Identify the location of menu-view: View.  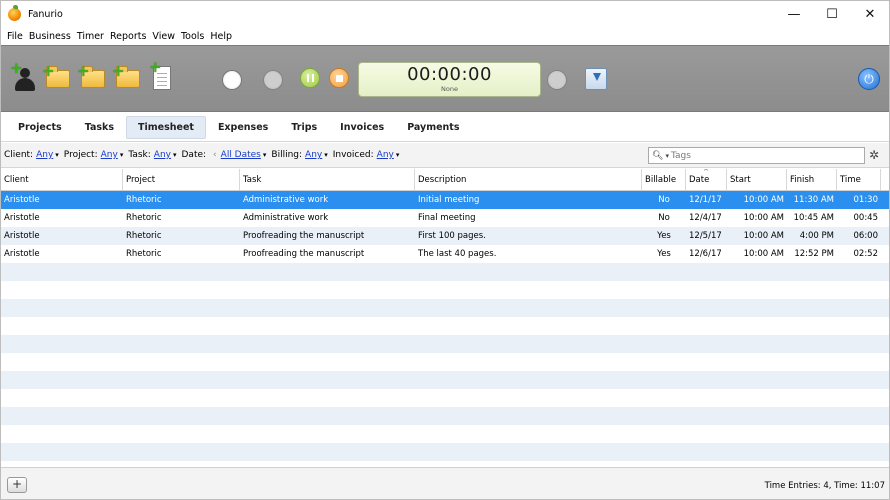
(163, 36).